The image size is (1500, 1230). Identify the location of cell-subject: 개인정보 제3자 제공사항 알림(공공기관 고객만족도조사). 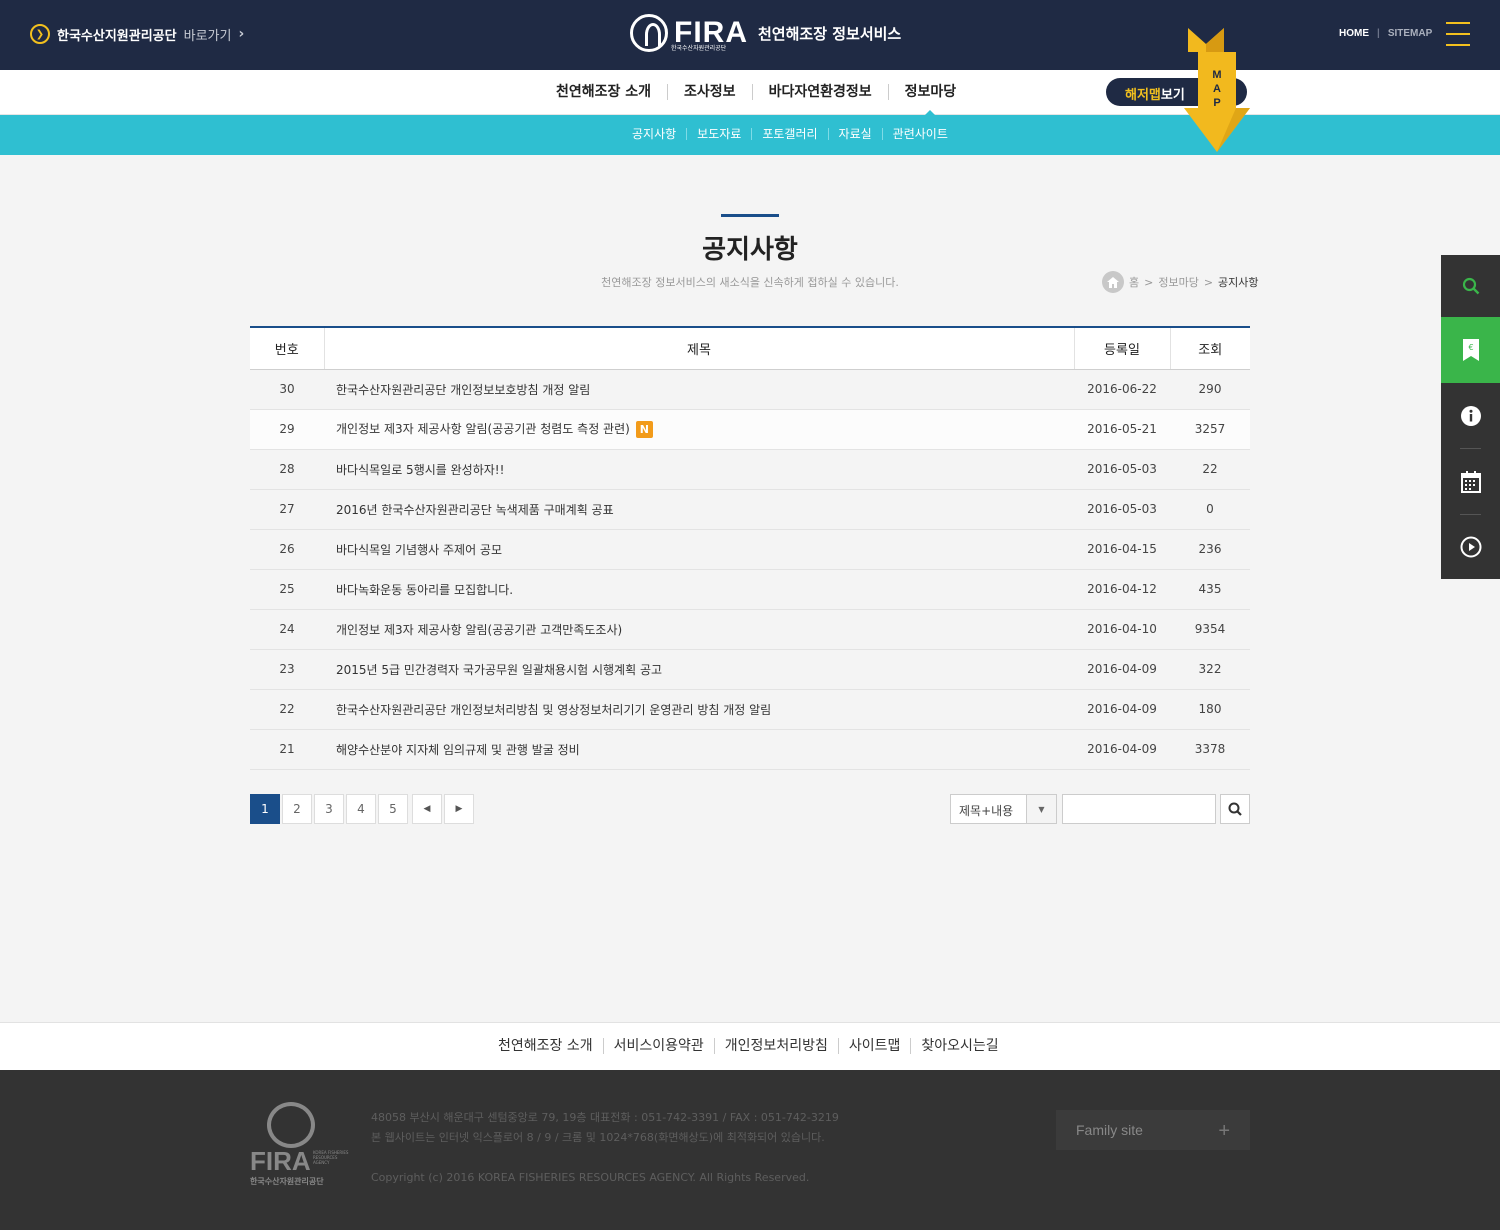
(699, 629).